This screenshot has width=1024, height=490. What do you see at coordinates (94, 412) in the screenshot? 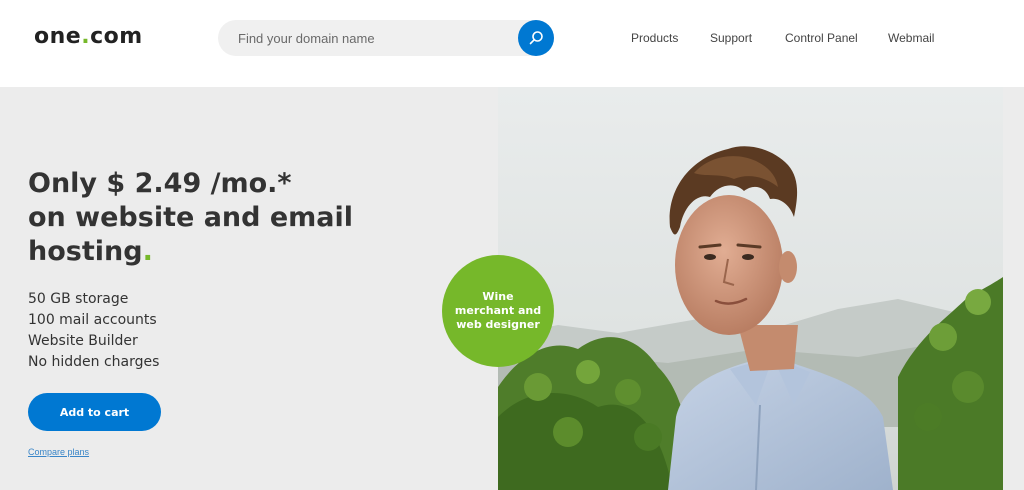
I see `add-to-cart-button: Add to cart` at bounding box center [94, 412].